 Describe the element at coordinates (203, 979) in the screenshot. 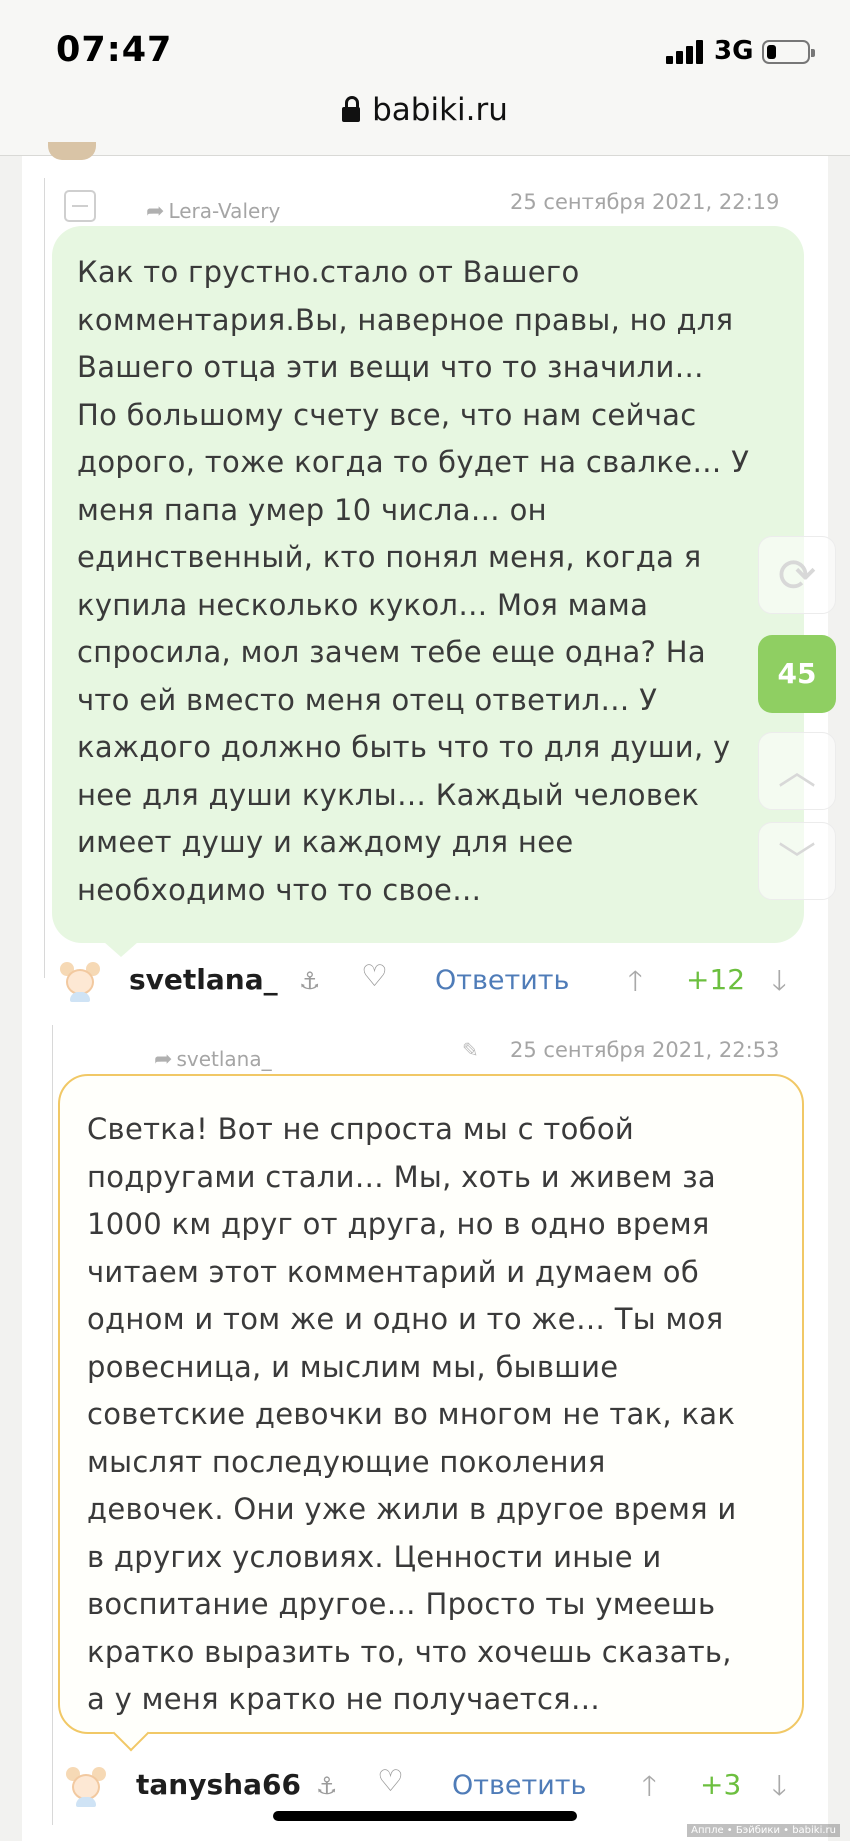

I see `comment-author: svetlana_` at that location.